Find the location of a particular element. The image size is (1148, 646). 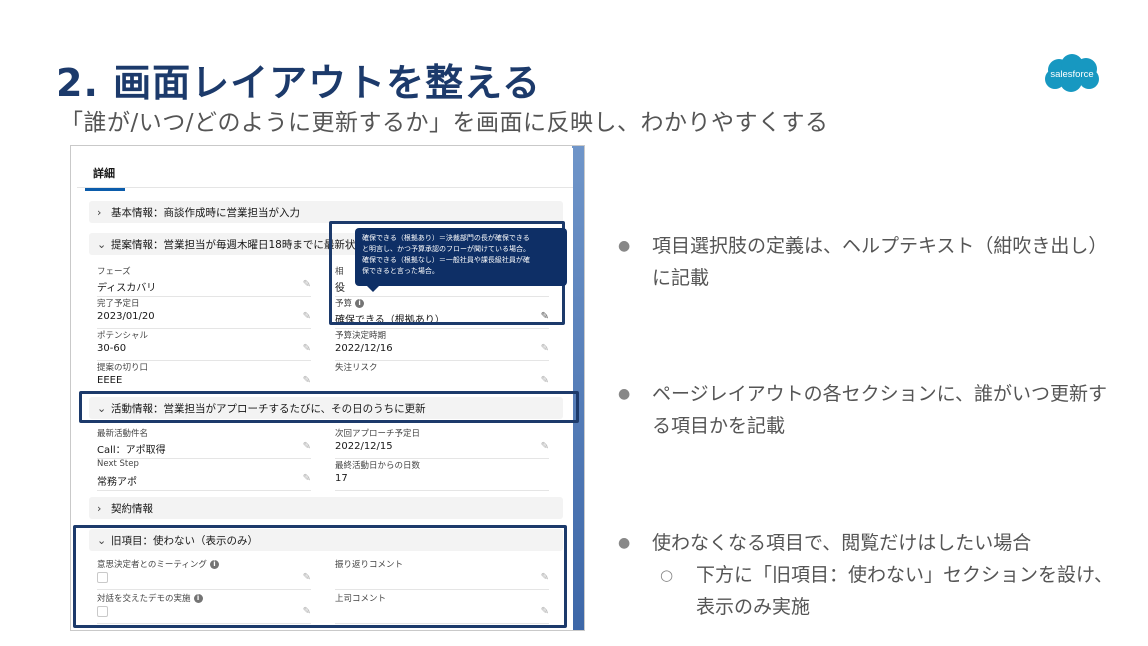

section-basic-info: › 基本情報：商談作成時に営業担当が入力 is located at coordinates (326, 212).